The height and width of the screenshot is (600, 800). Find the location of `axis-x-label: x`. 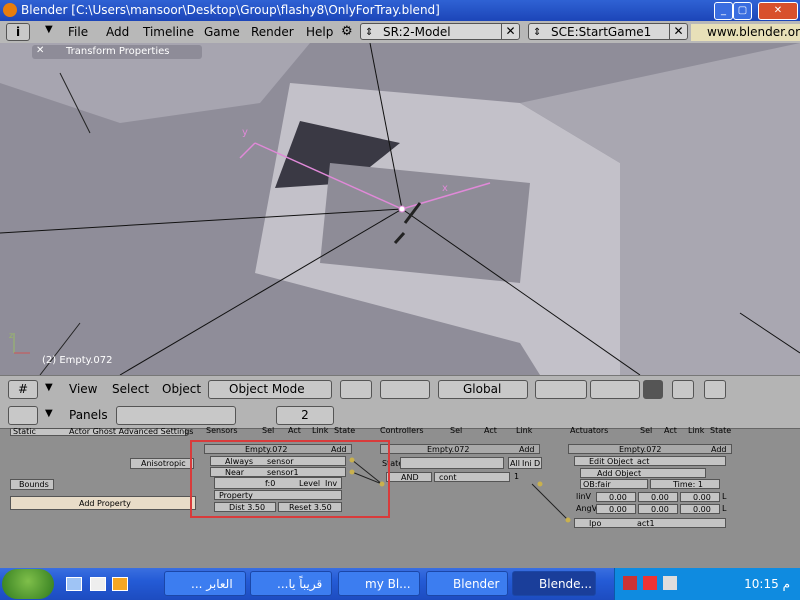

axis-x-label: x is located at coordinates (445, 188).